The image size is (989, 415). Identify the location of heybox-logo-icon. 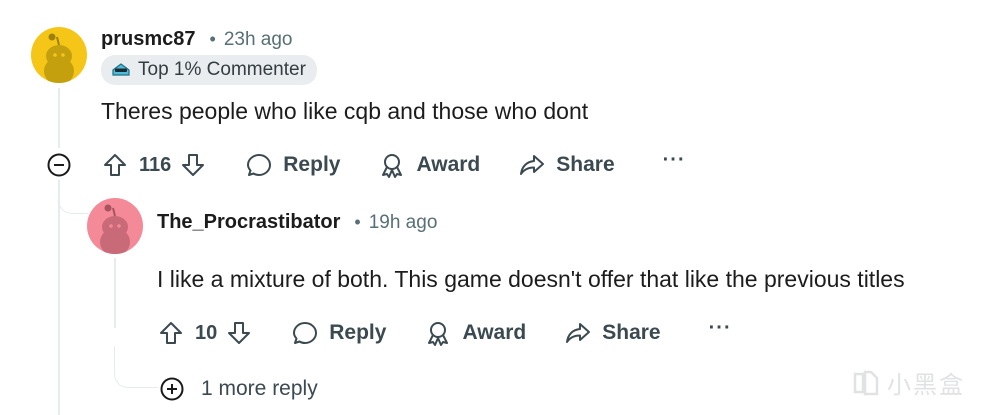
(866, 382).